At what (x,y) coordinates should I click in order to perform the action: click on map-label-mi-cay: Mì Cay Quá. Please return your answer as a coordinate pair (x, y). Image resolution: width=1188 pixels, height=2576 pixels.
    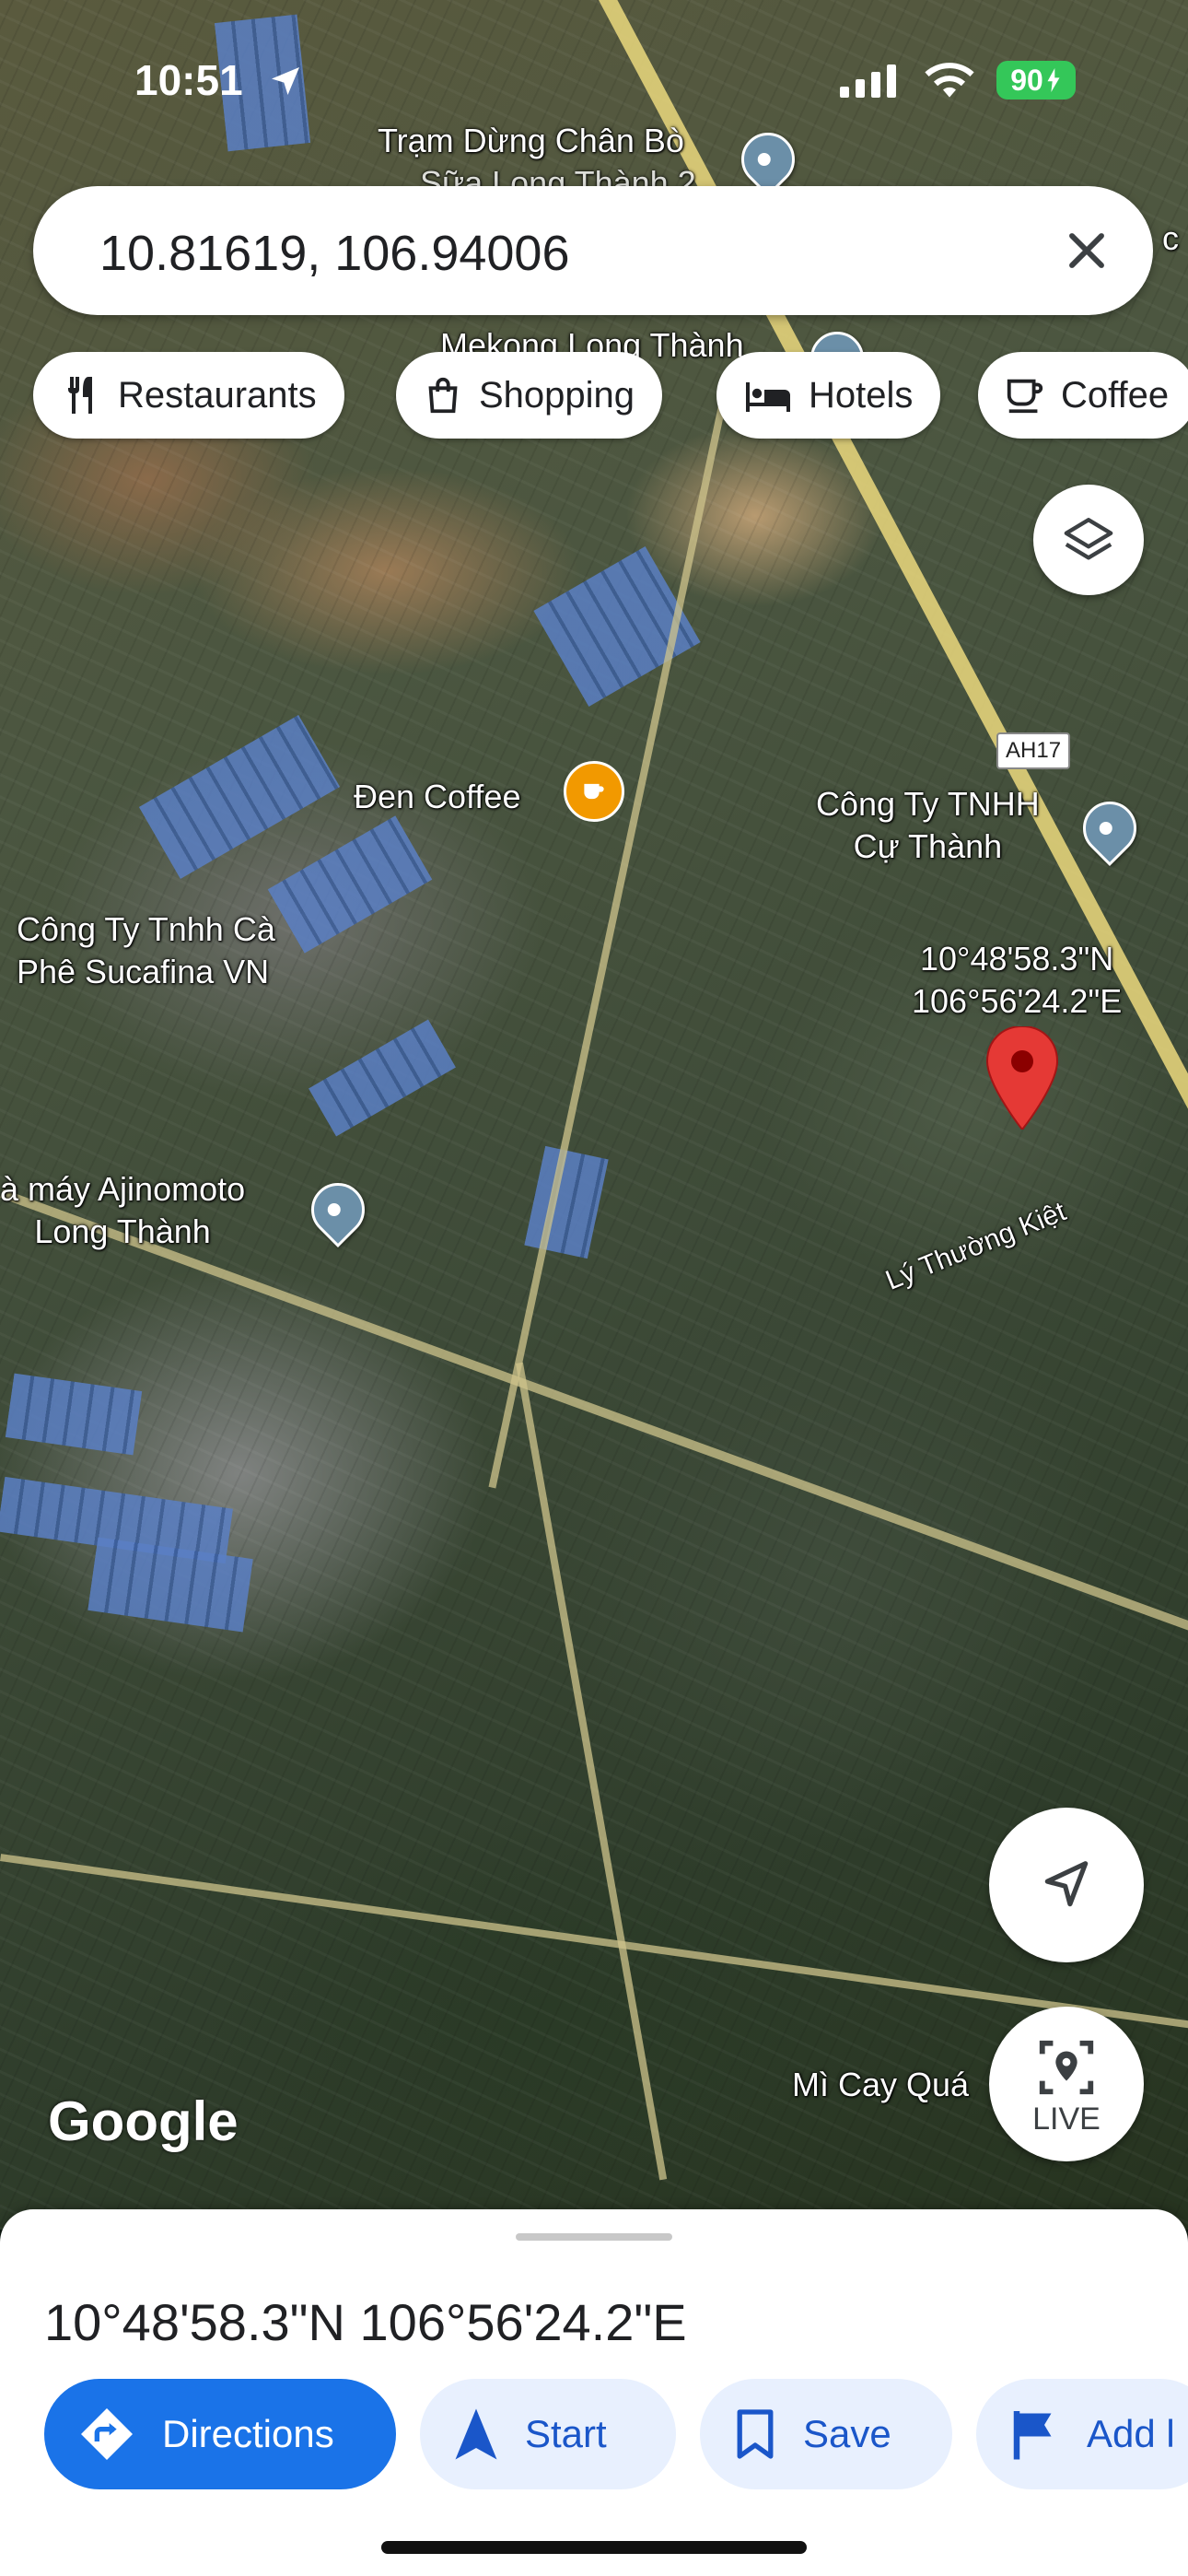
    Looking at the image, I should click on (880, 2085).